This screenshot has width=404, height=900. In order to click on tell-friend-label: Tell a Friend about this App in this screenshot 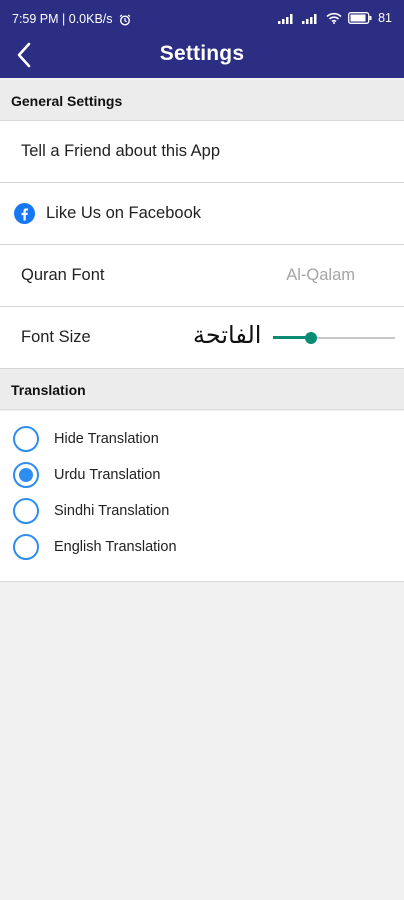, I will do `click(121, 151)`.